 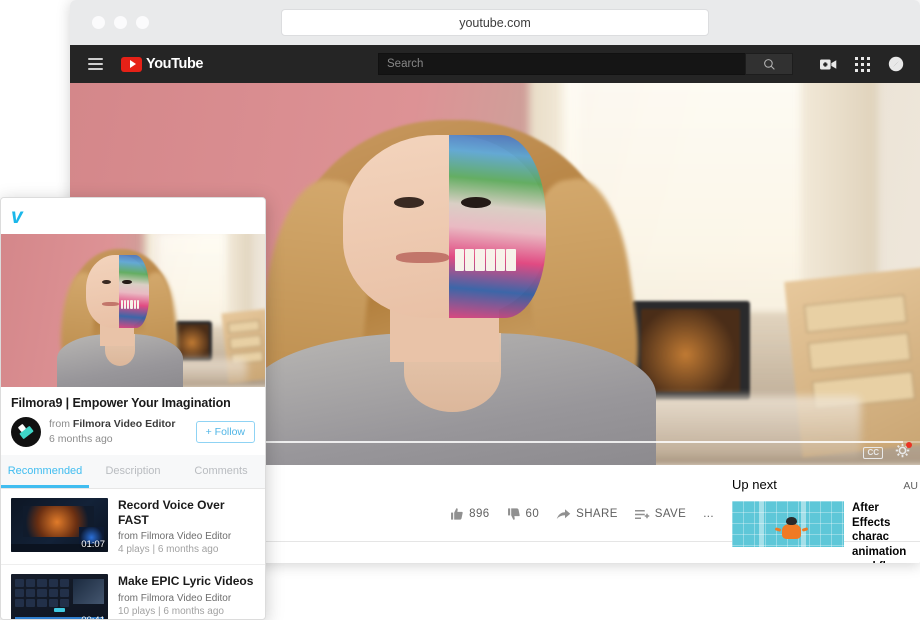 I want to click on dislike-button: 60, so click(x=523, y=514).